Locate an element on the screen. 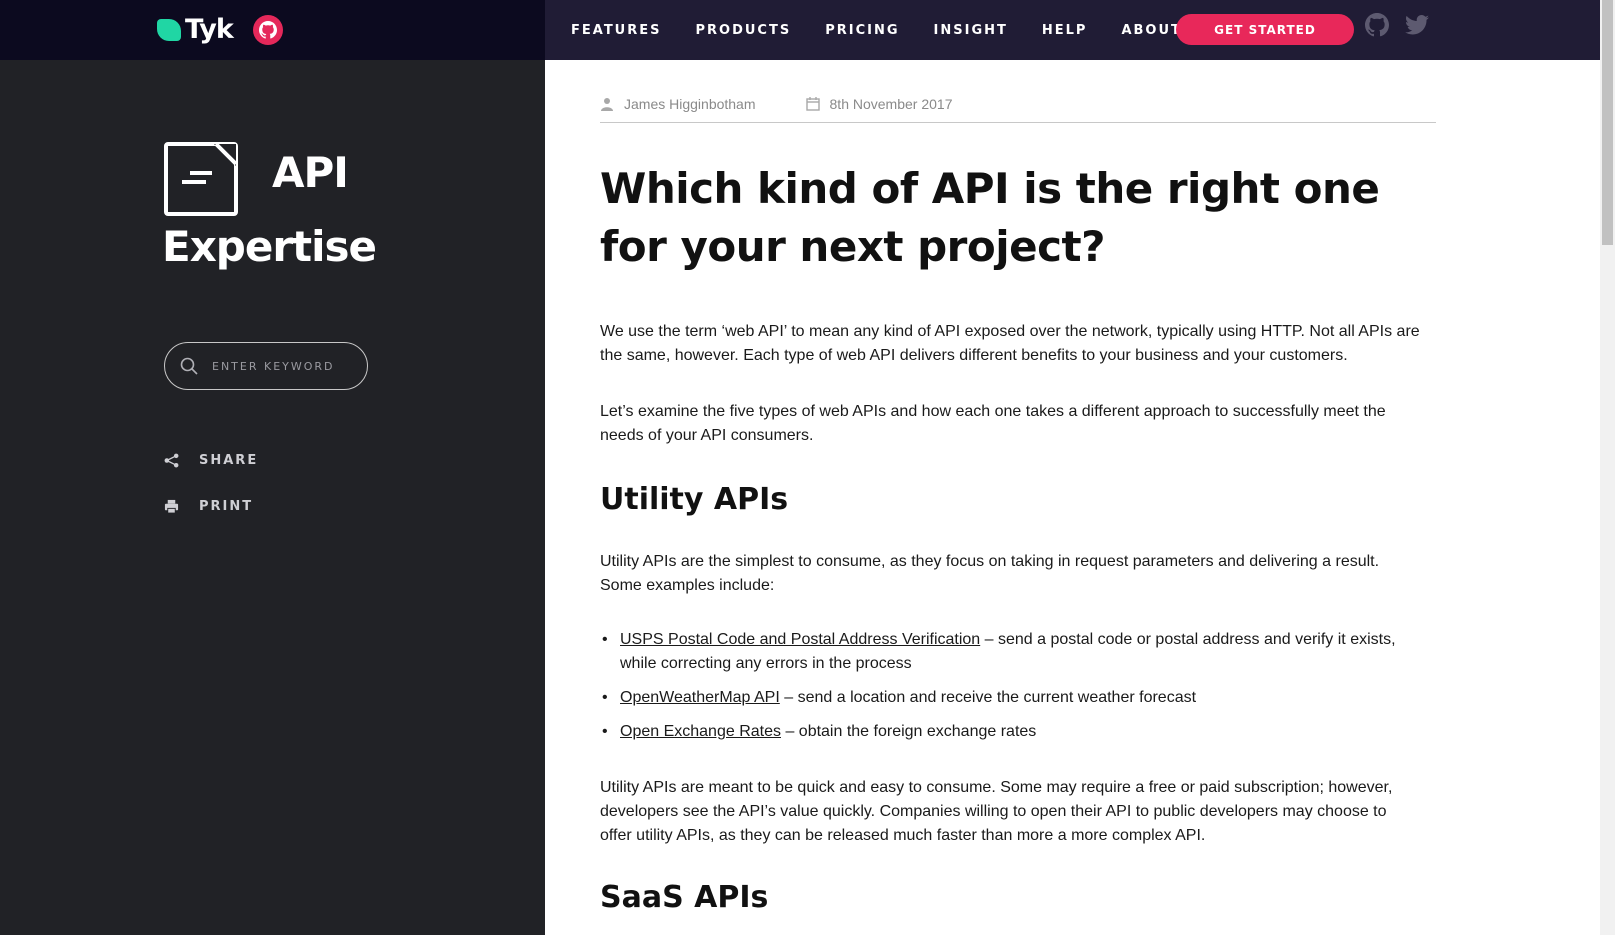 The width and height of the screenshot is (1615, 935). openweathermap-link: OpenWeatherMap API is located at coordinates (700, 697).